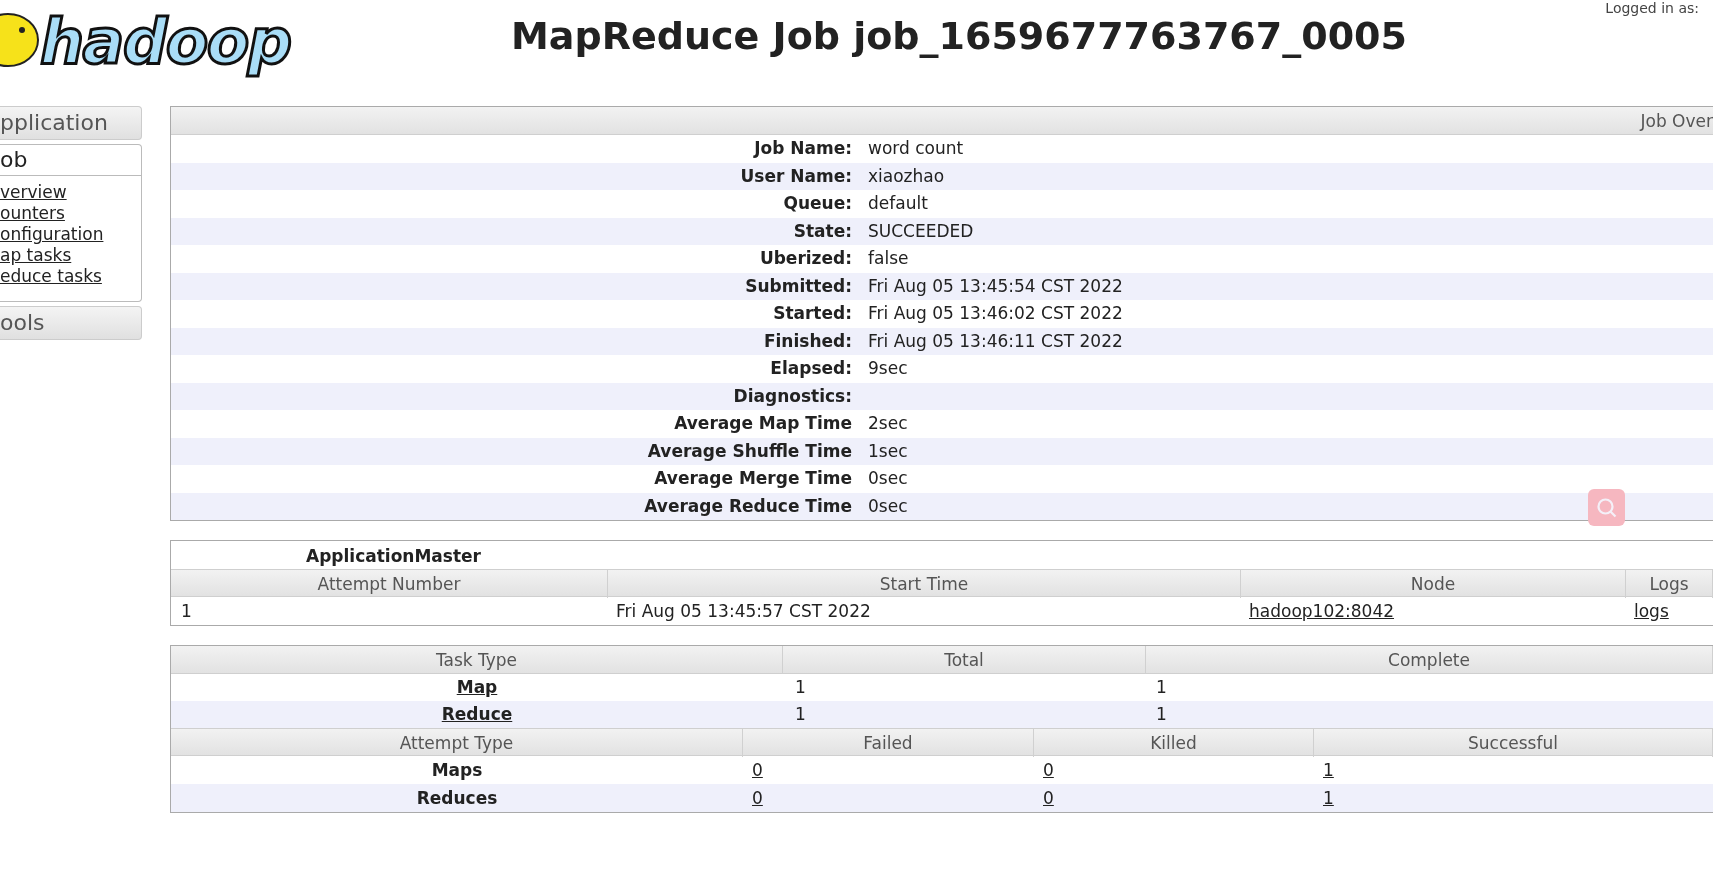 This screenshot has width=1713, height=893. Describe the element at coordinates (763, 423) in the screenshot. I see `field-label: Average Map Time` at that location.